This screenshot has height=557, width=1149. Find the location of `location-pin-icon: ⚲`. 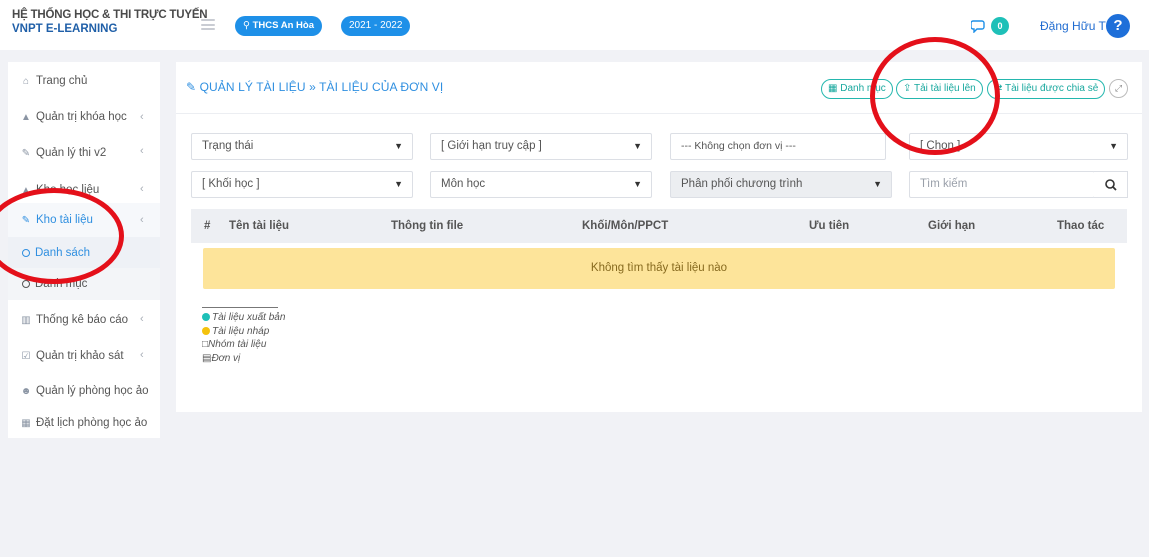

location-pin-icon: ⚲ is located at coordinates (246, 25).